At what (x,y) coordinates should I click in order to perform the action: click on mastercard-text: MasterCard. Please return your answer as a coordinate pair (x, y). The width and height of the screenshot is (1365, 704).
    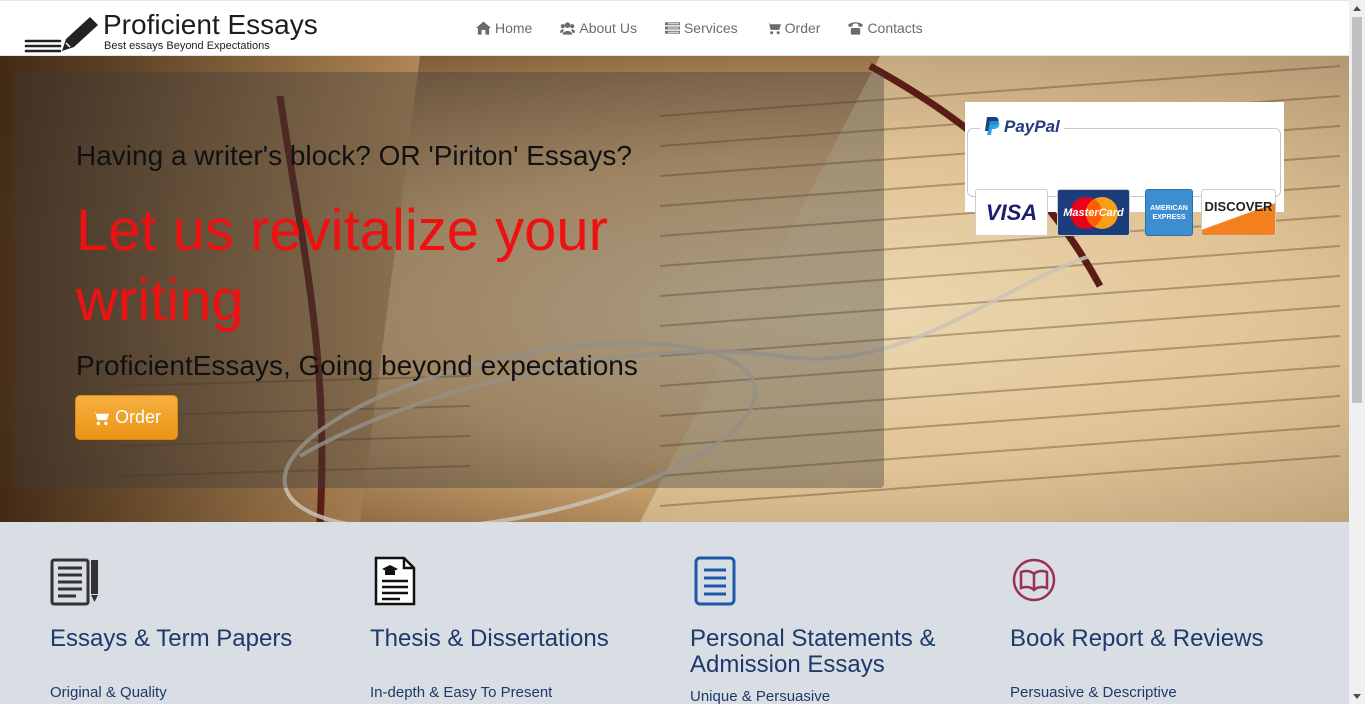
    Looking at the image, I should click on (1093, 212).